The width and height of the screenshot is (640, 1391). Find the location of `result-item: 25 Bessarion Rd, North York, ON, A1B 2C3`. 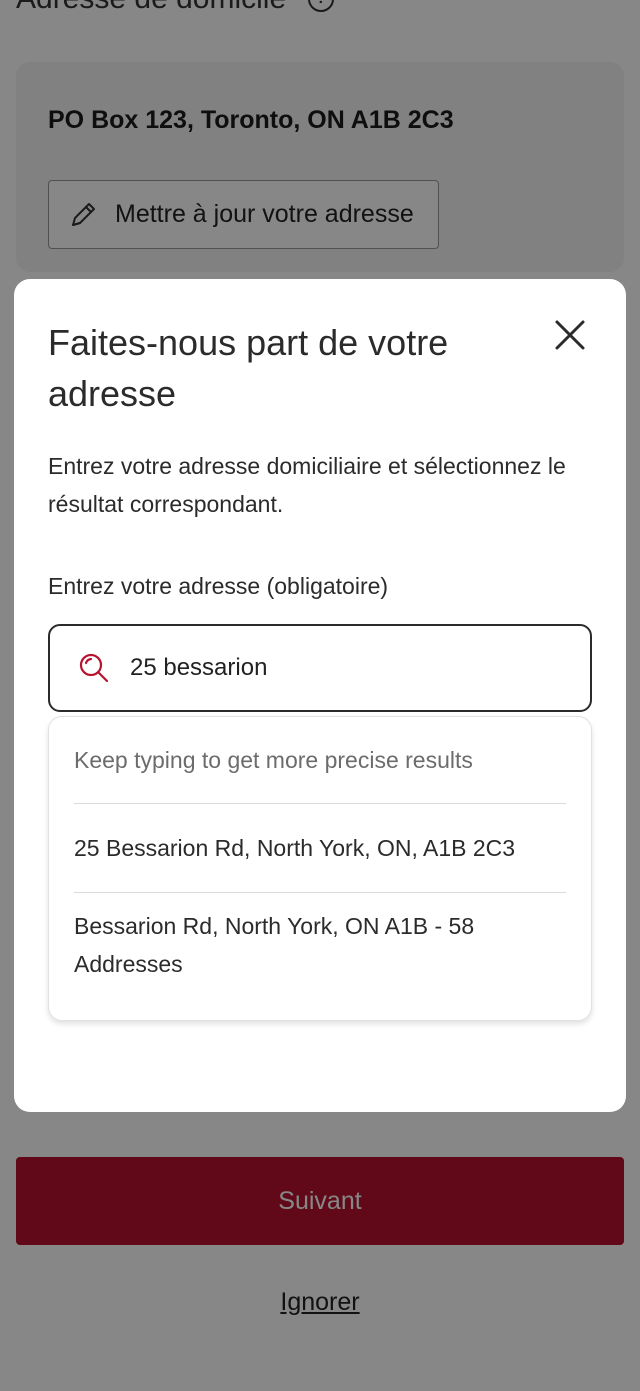

result-item: 25 Bessarion Rd, North York, ON, A1B 2C3 is located at coordinates (320, 848).